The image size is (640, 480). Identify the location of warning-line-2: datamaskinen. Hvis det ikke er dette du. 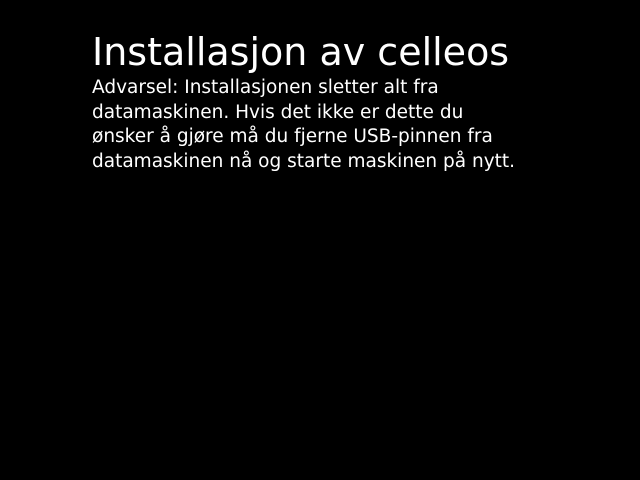
(278, 112).